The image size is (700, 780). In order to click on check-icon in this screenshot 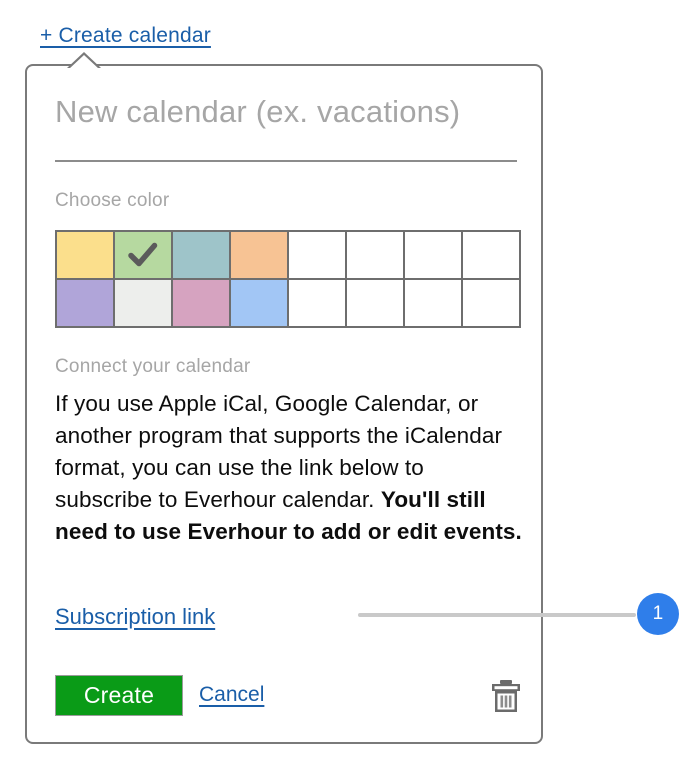, I will do `click(143, 255)`.